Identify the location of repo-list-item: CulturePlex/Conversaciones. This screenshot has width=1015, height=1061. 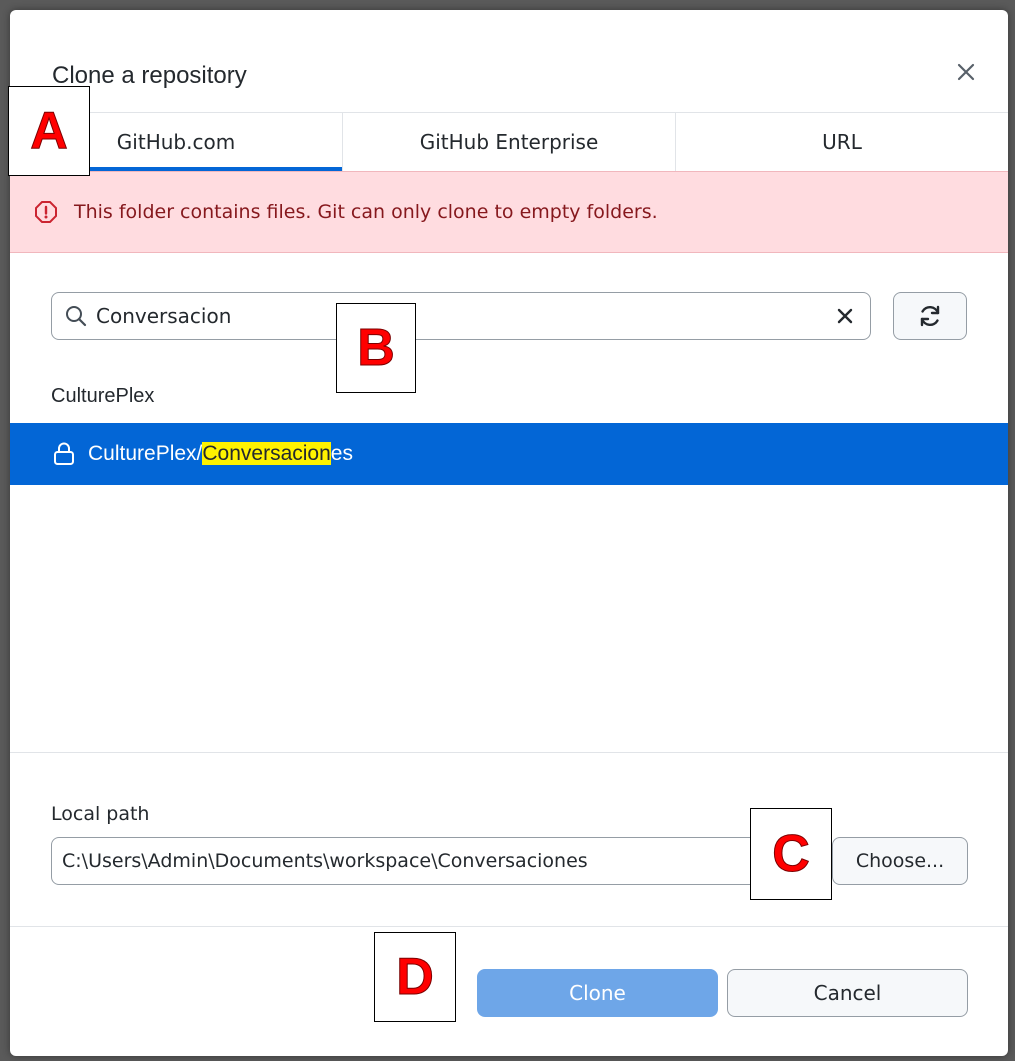
(509, 454).